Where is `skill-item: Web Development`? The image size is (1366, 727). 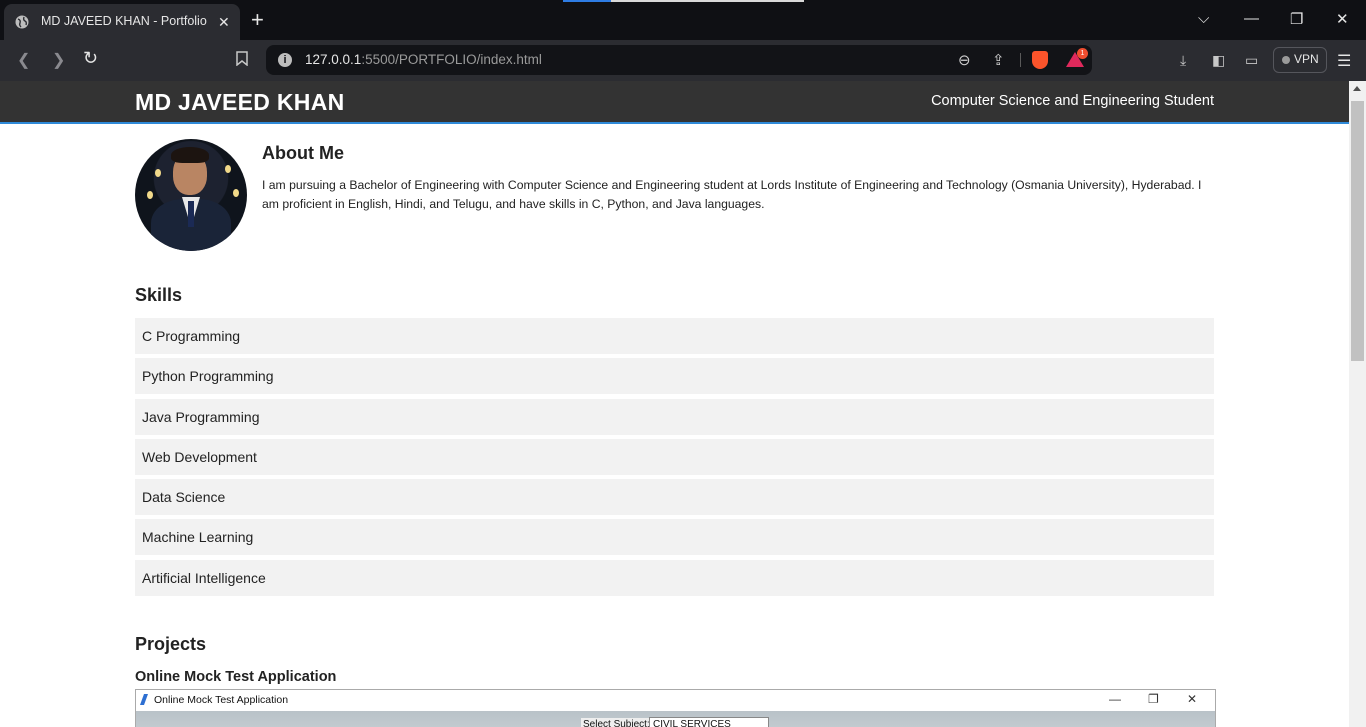
skill-item: Web Development is located at coordinates (674, 457).